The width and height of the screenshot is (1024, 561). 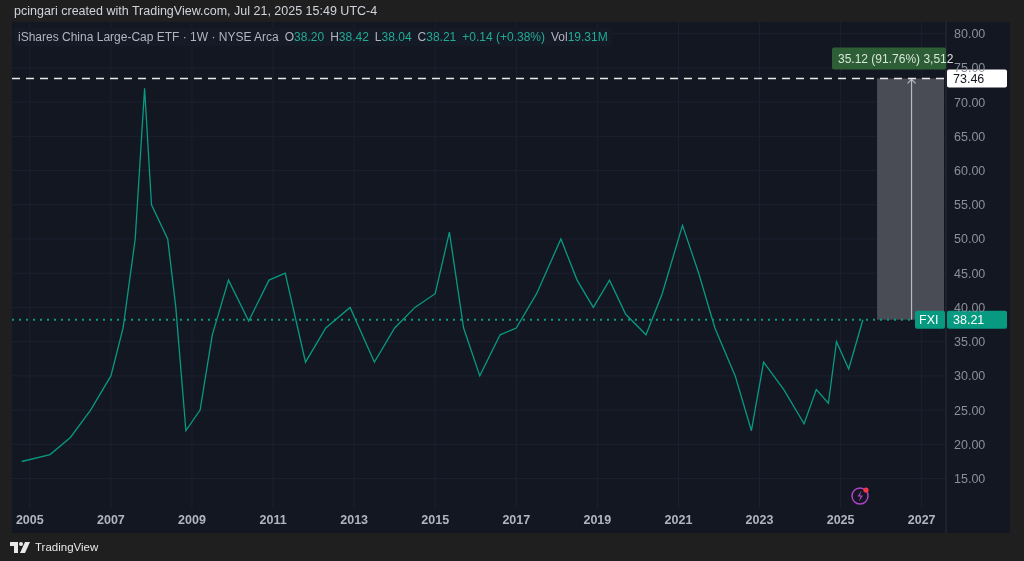 I want to click on price-label: 70.00, so click(x=970, y=102).